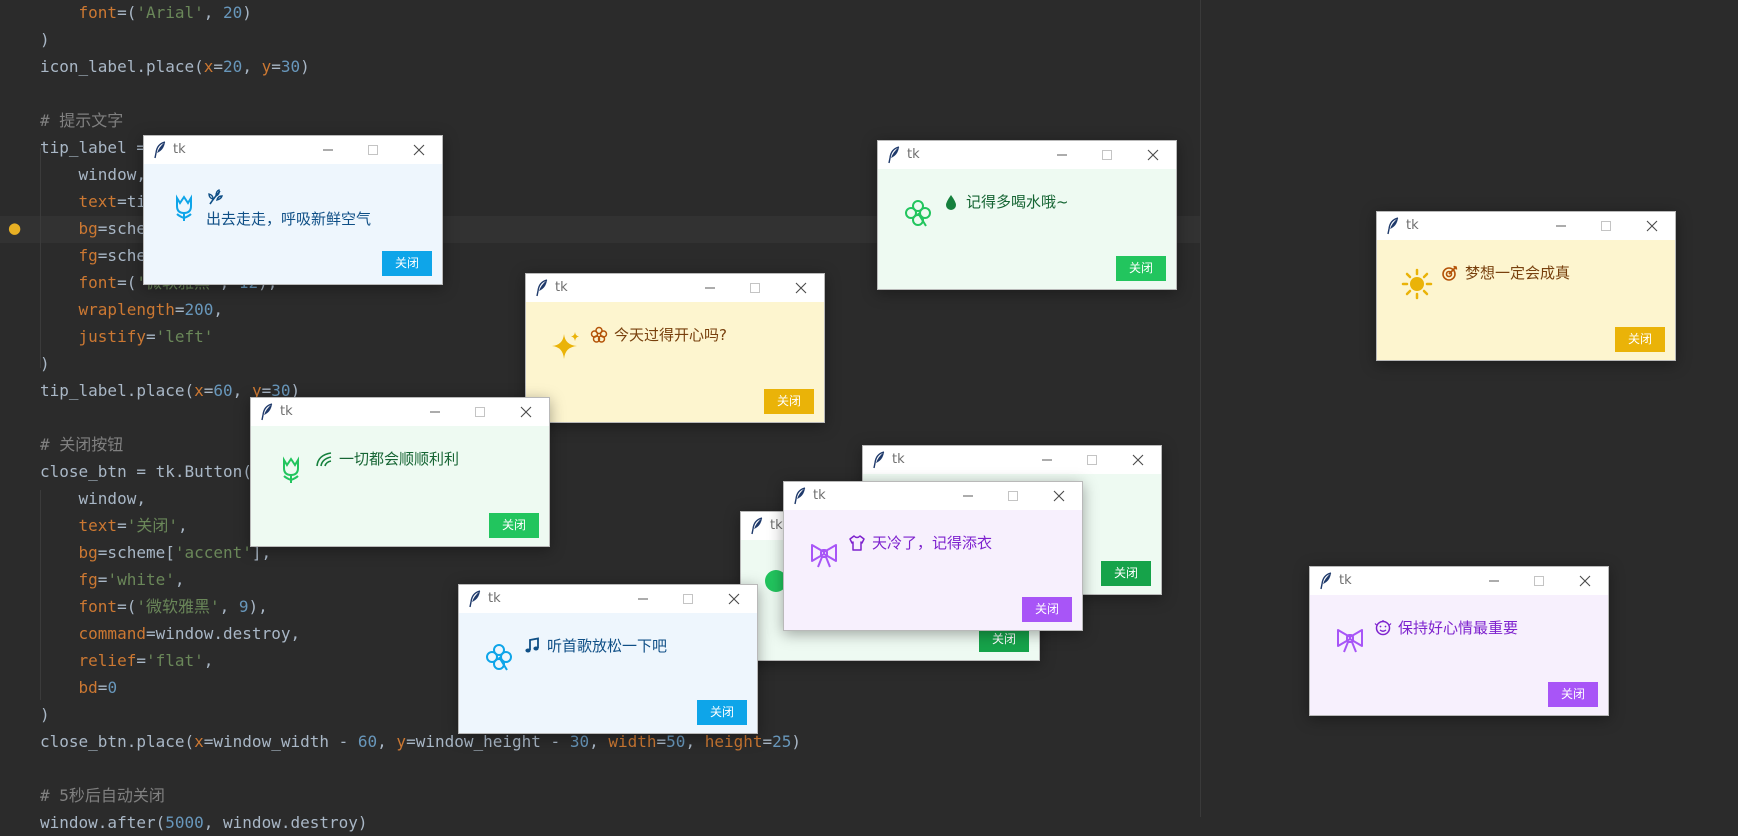 This screenshot has width=1738, height=836. Describe the element at coordinates (88, 687) in the screenshot. I see `code-token: bd` at that location.